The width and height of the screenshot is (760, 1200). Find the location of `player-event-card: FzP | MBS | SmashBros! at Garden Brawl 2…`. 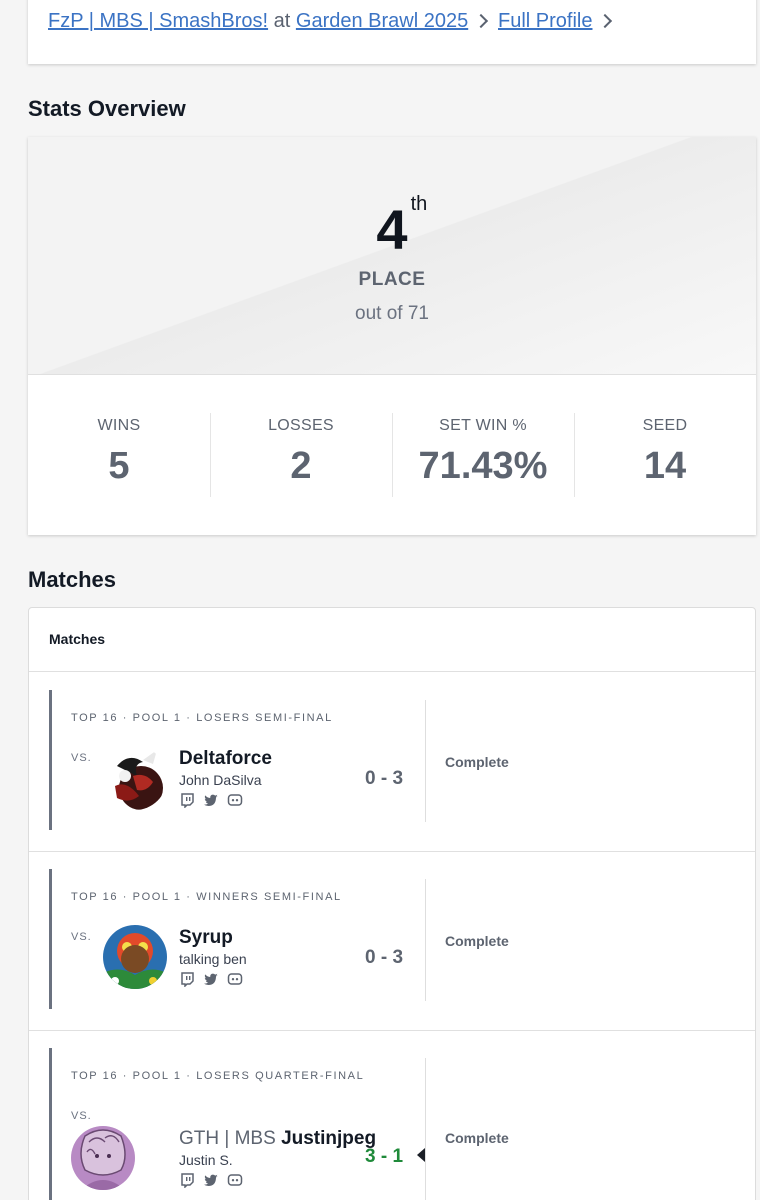

player-event-card: FzP | MBS | SmashBros! at Garden Brawl 2… is located at coordinates (392, 32).